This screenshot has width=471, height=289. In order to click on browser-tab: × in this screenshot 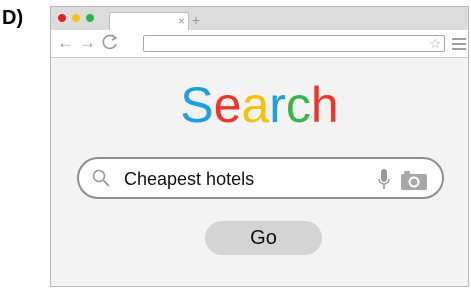, I will do `click(149, 21)`.